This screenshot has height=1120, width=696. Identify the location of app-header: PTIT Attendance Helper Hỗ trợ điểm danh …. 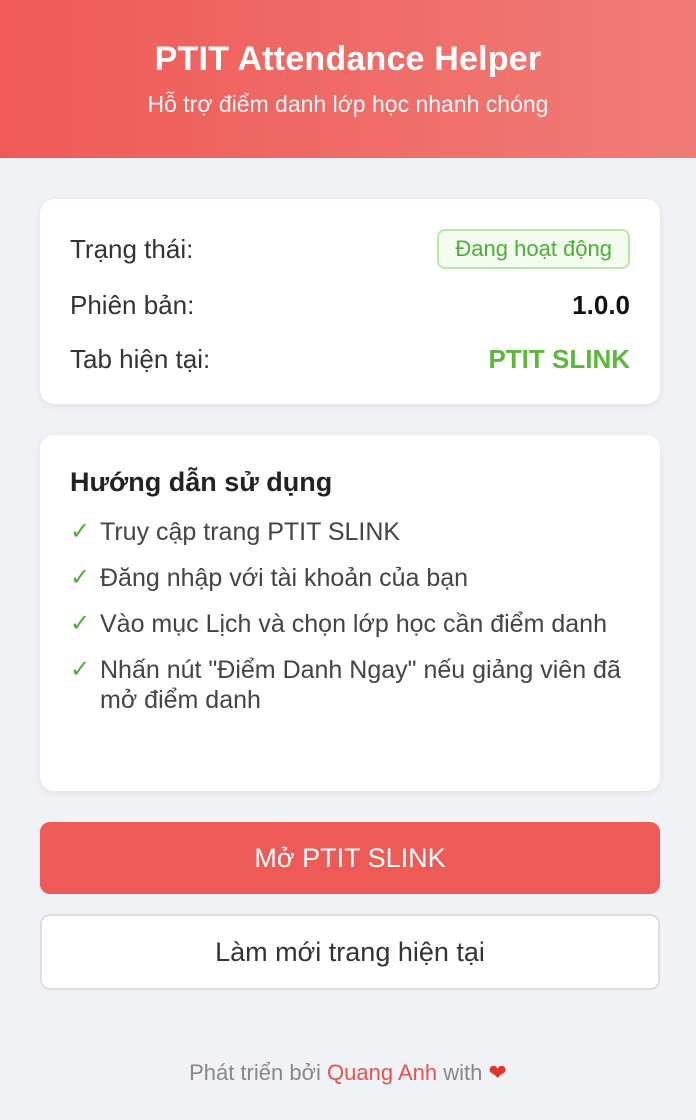
(348, 79).